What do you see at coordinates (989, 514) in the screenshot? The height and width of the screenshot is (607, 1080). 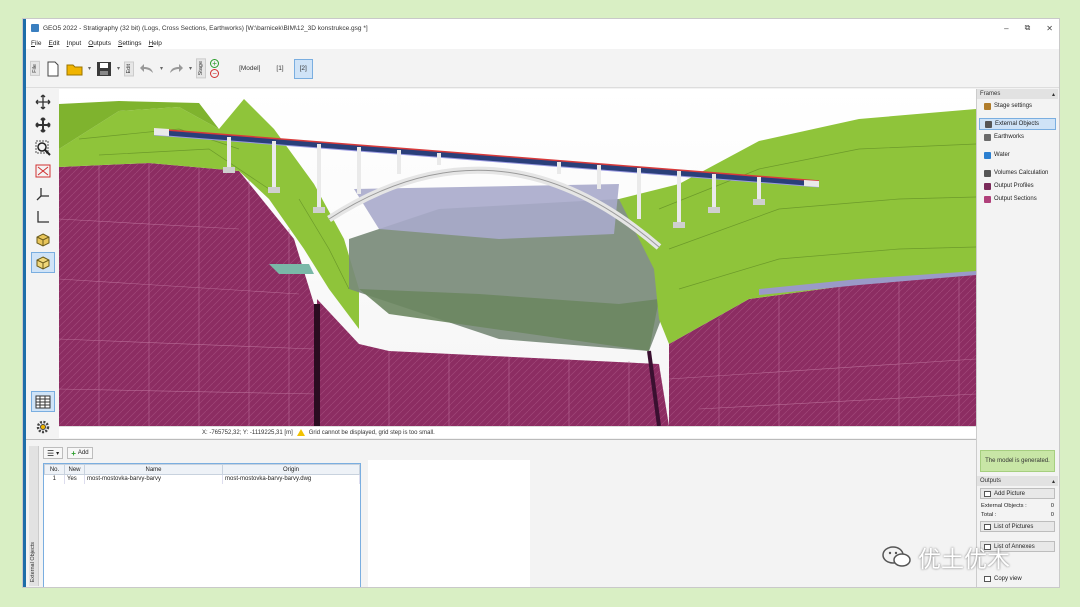 I see `total-count-label: Total :` at bounding box center [989, 514].